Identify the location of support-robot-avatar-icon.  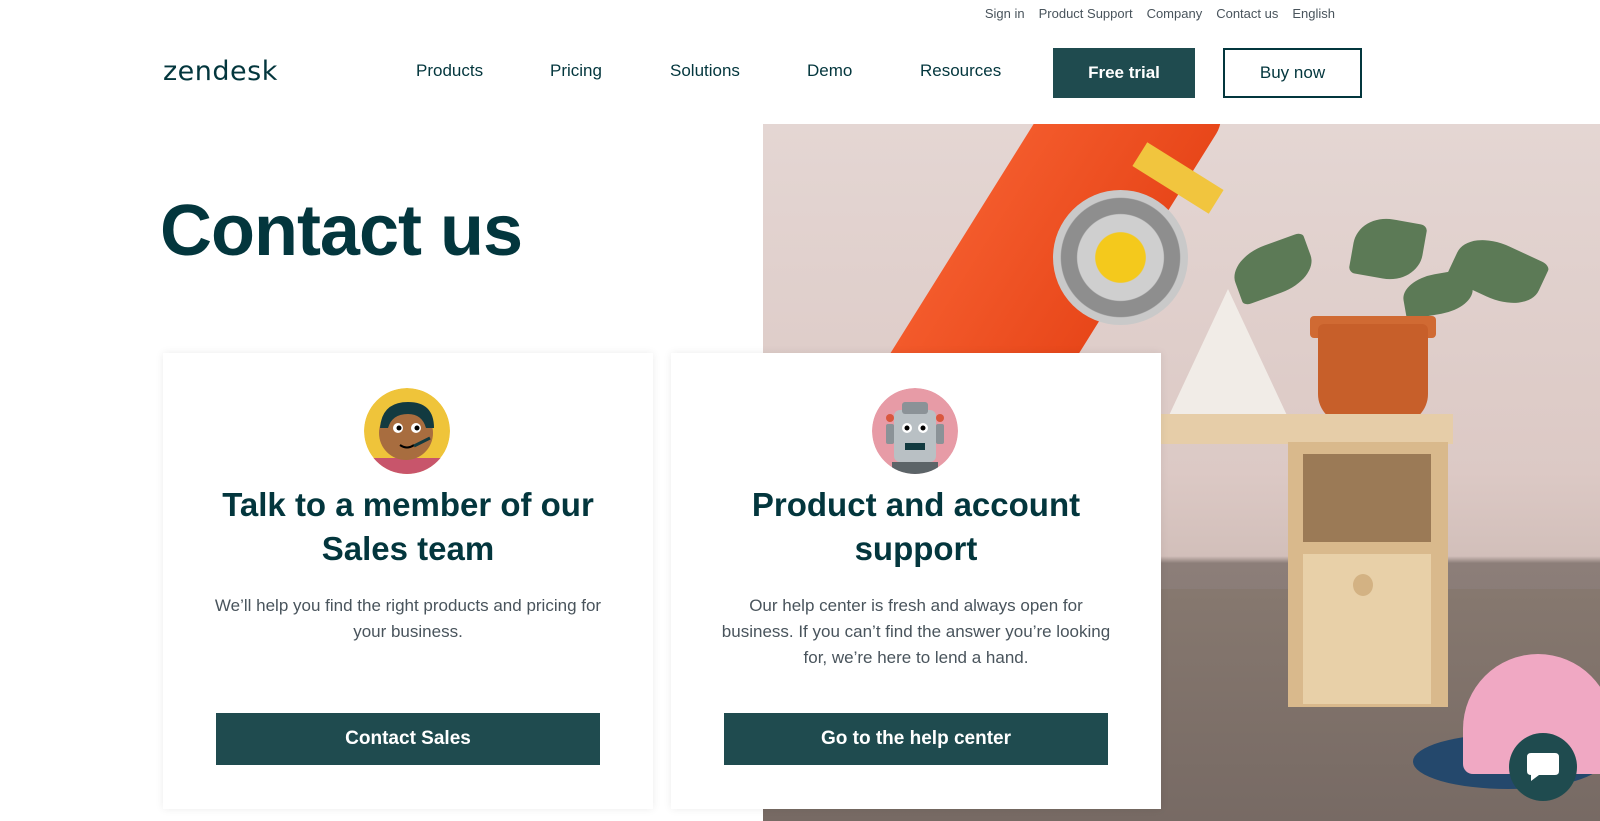
(915, 431).